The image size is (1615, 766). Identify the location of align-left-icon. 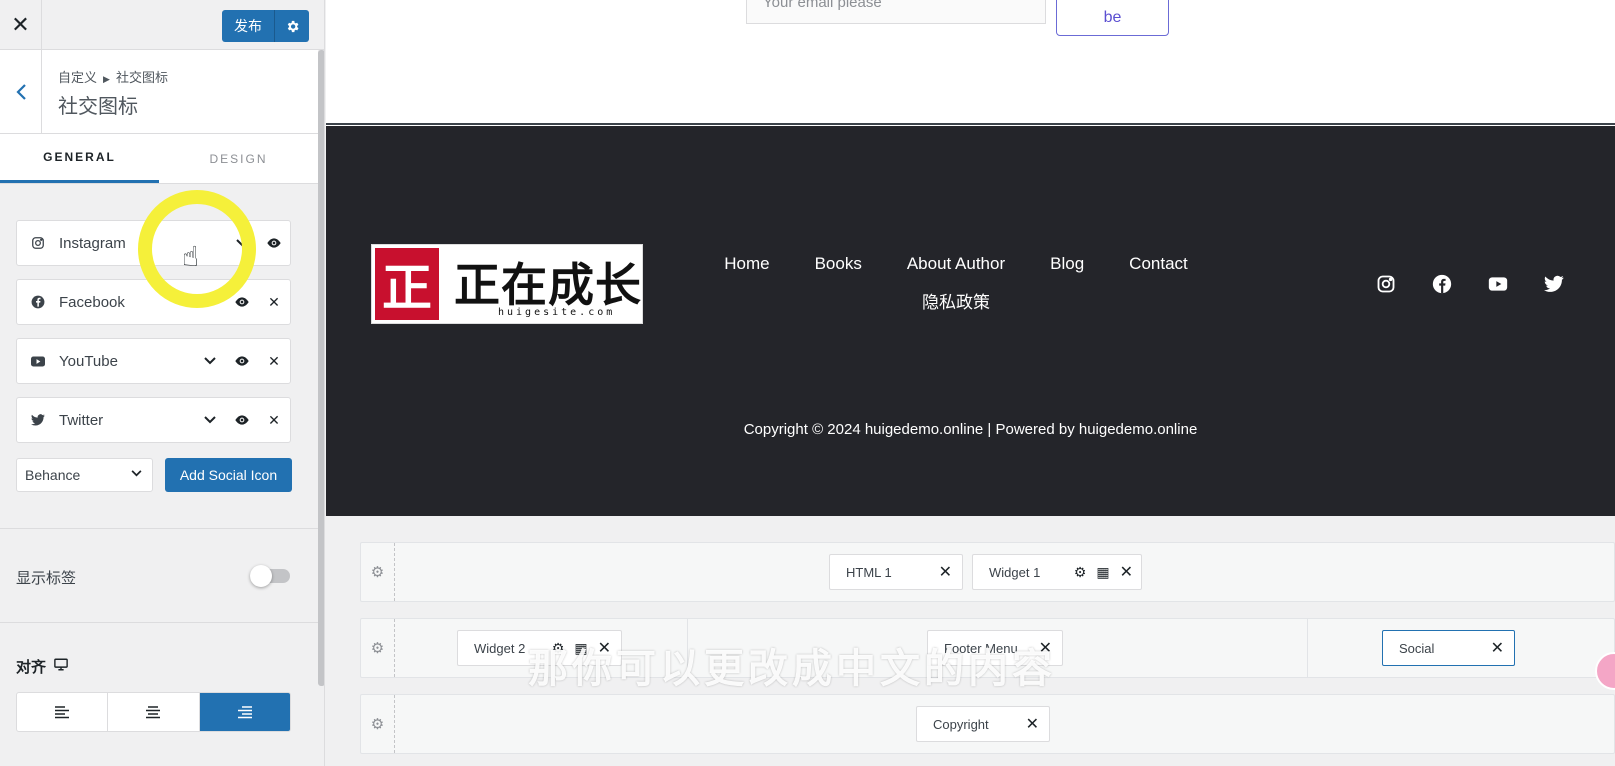
(62, 712).